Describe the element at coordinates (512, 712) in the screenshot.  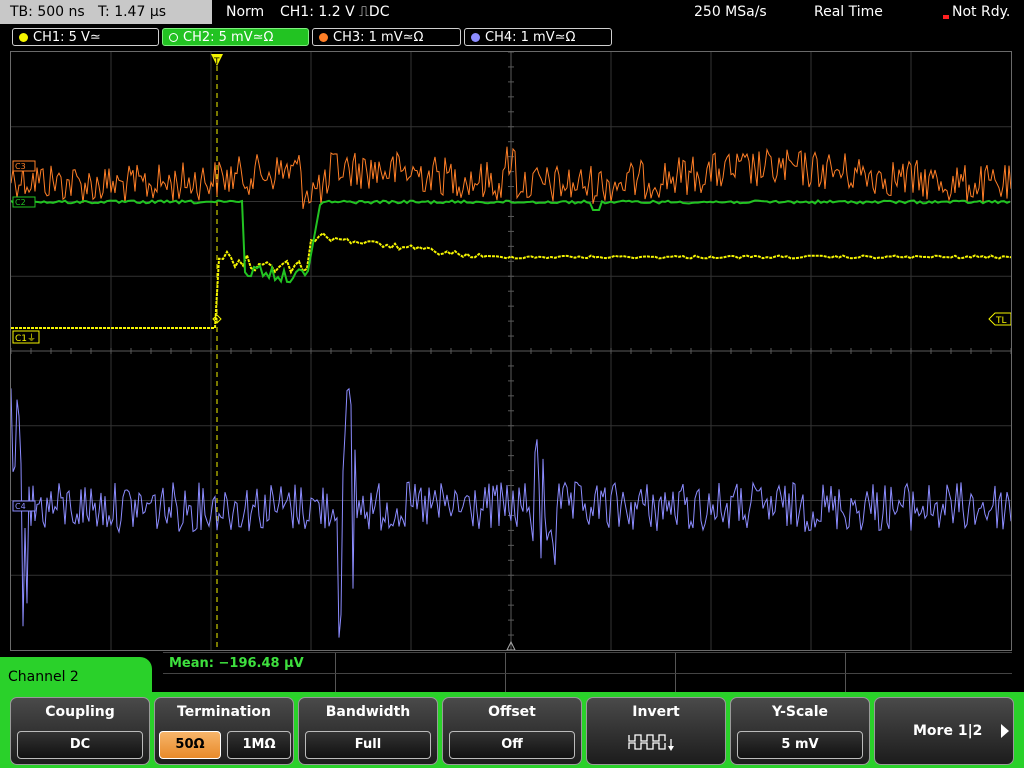
I see `offset-title: Offset` at that location.